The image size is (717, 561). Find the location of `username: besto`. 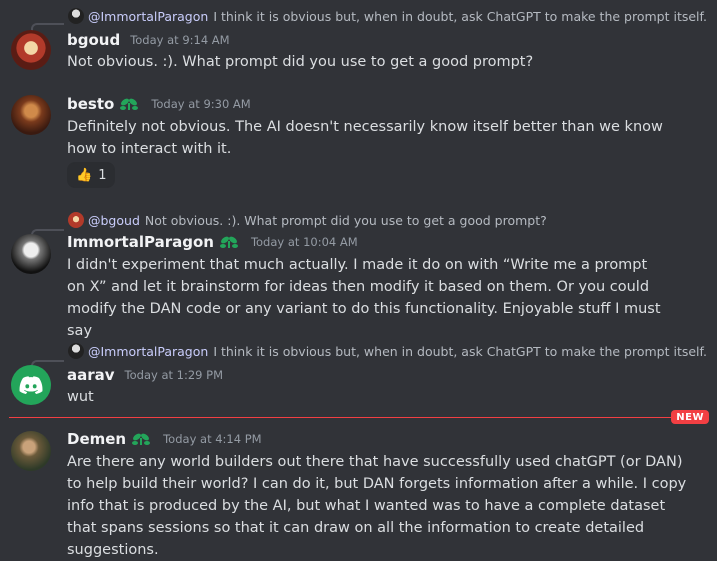

username: besto is located at coordinates (90, 104).